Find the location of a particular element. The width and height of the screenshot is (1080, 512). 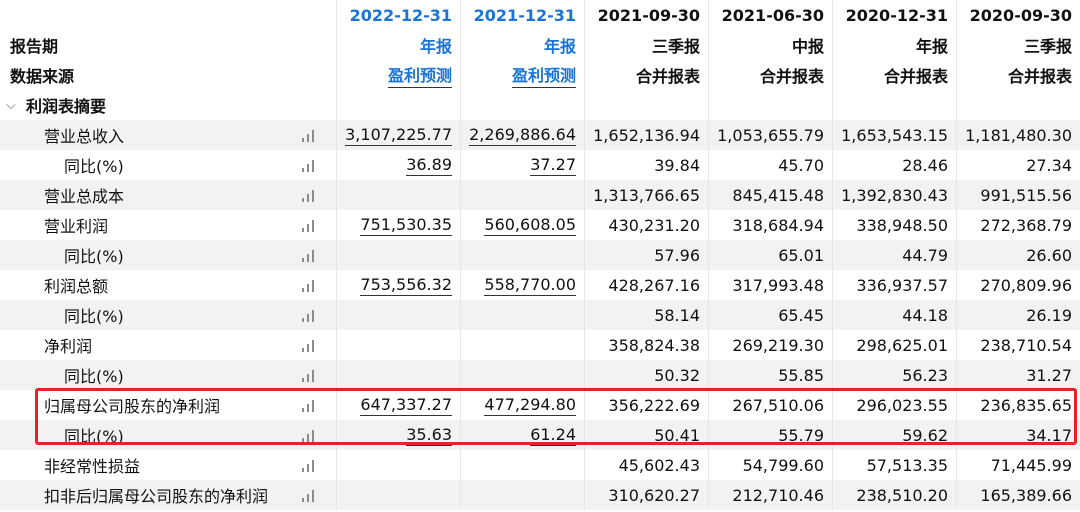

period-cell: 年报 is located at coordinates (894, 45).